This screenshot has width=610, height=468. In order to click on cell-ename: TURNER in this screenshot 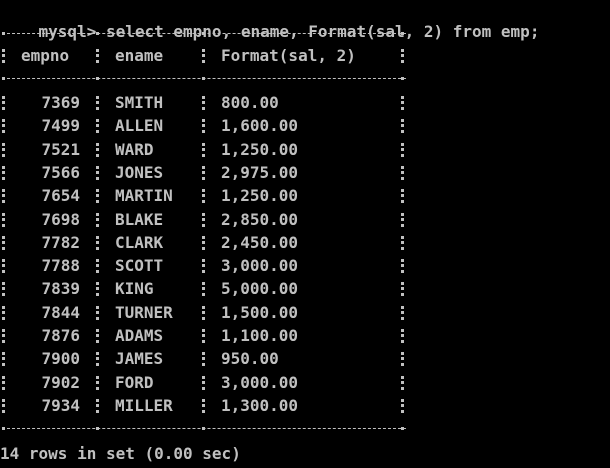, I will do `click(144, 312)`.